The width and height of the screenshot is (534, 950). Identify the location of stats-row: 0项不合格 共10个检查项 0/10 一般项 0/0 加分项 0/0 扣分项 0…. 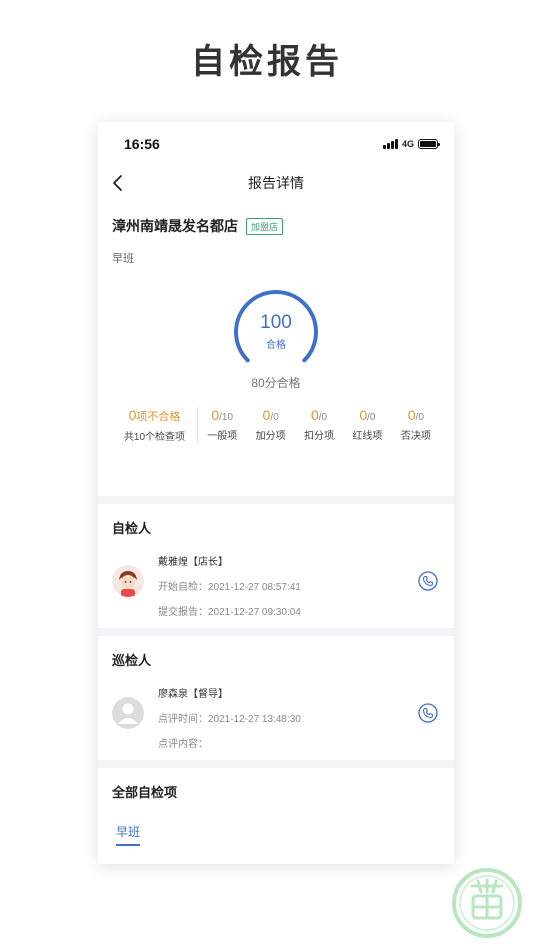
(276, 425).